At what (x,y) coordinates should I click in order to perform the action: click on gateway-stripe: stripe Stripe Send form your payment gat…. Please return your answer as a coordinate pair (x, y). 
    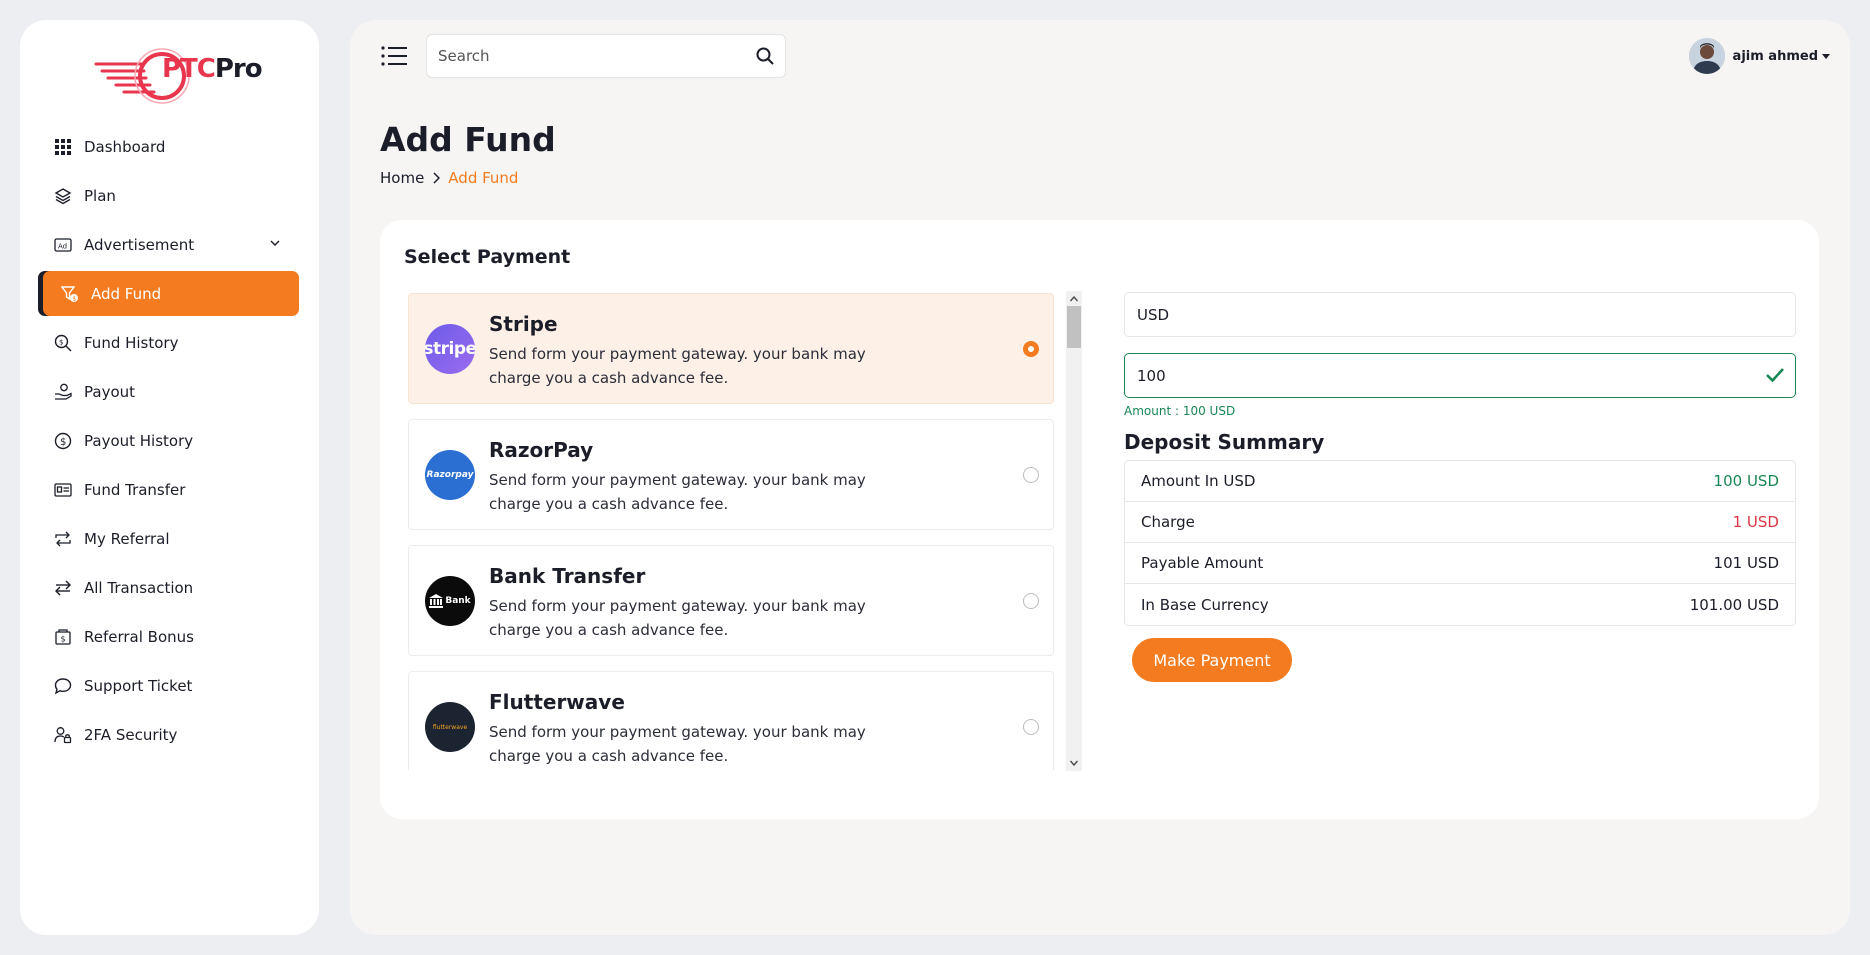
    Looking at the image, I should click on (731, 348).